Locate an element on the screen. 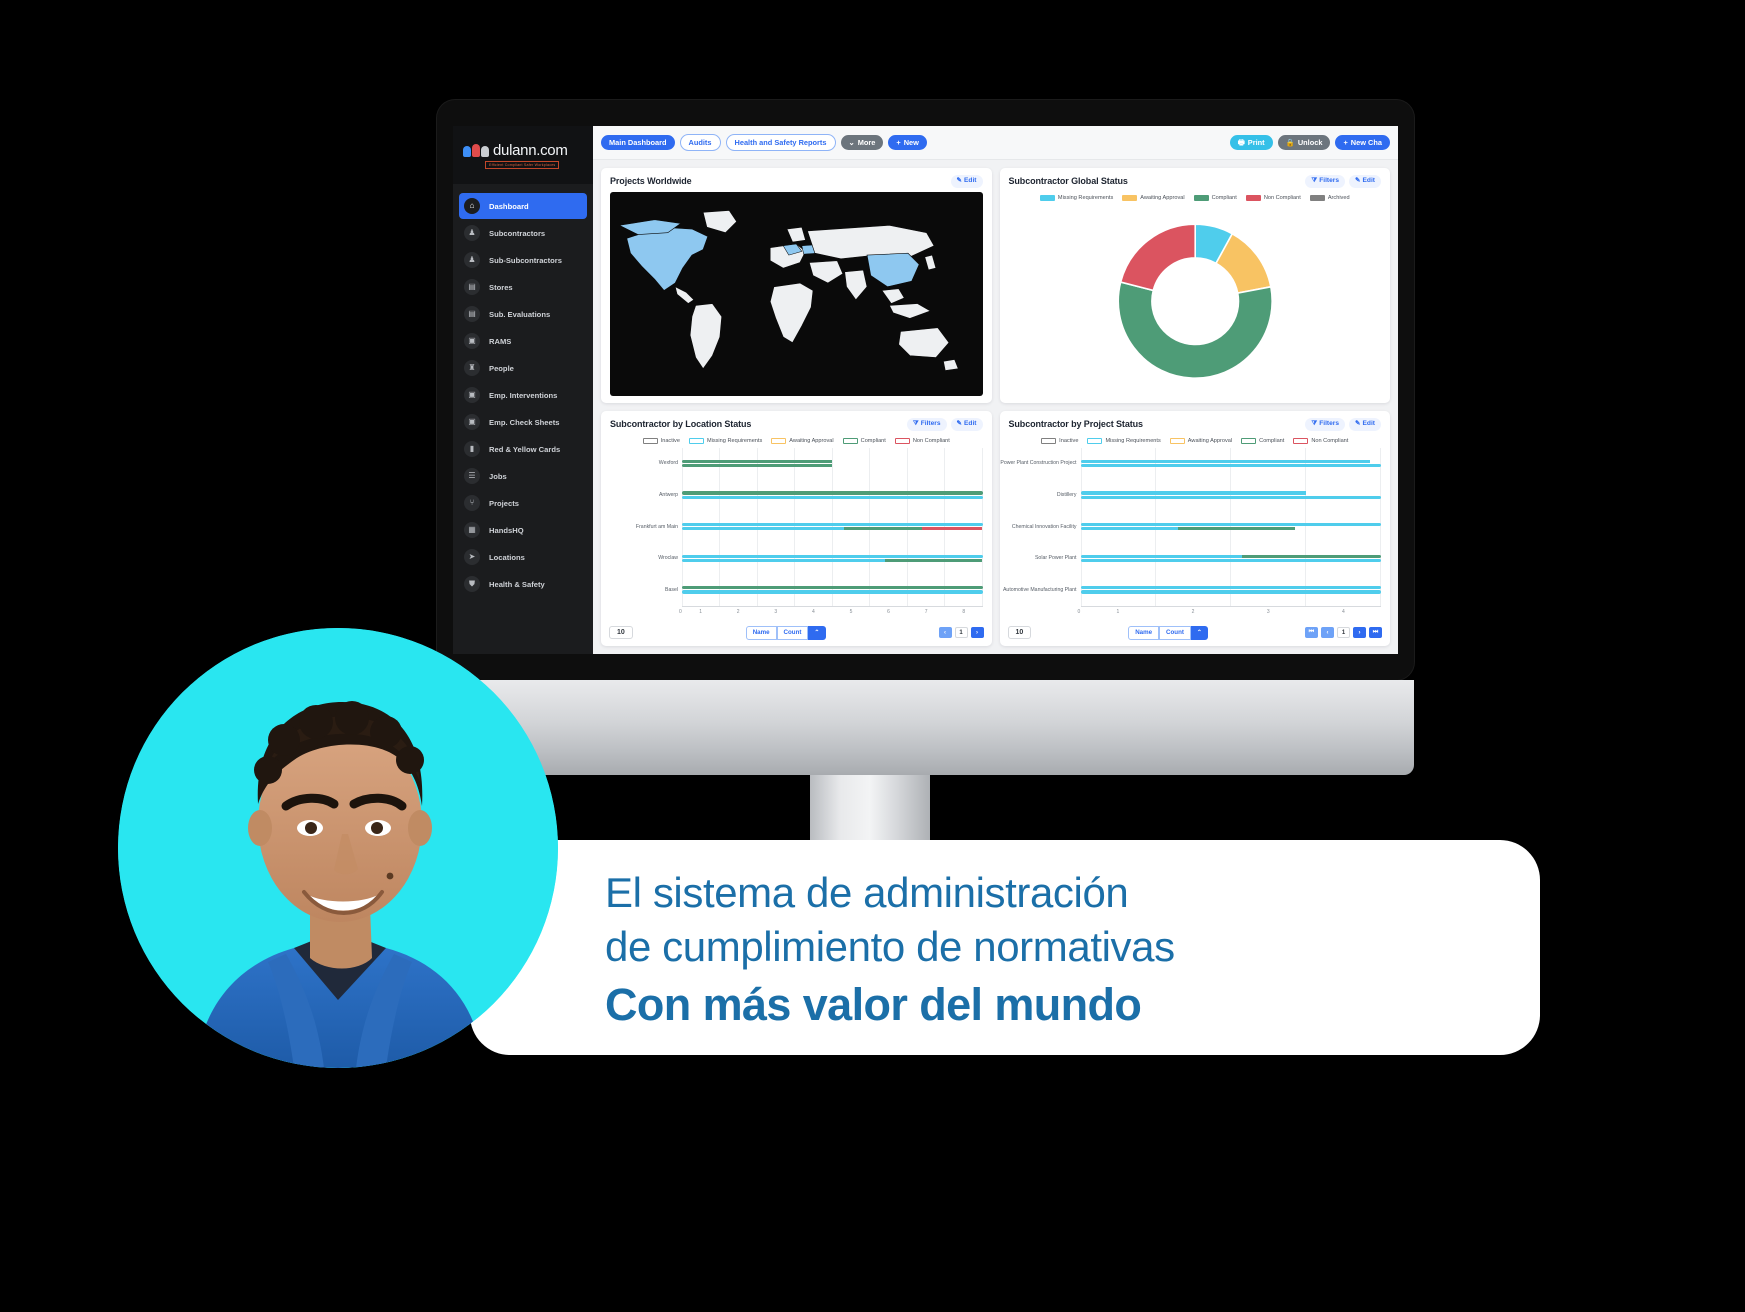 The height and width of the screenshot is (1312, 1745). last-page-button: ⏭ is located at coordinates (1375, 633).